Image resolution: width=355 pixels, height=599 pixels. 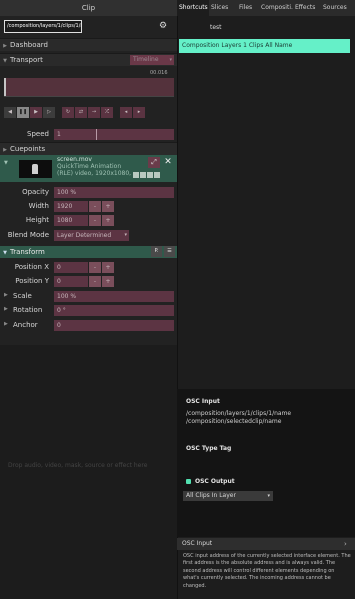 What do you see at coordinates (156, 251) in the screenshot?
I see `transform-p-button: P.` at bounding box center [156, 251].